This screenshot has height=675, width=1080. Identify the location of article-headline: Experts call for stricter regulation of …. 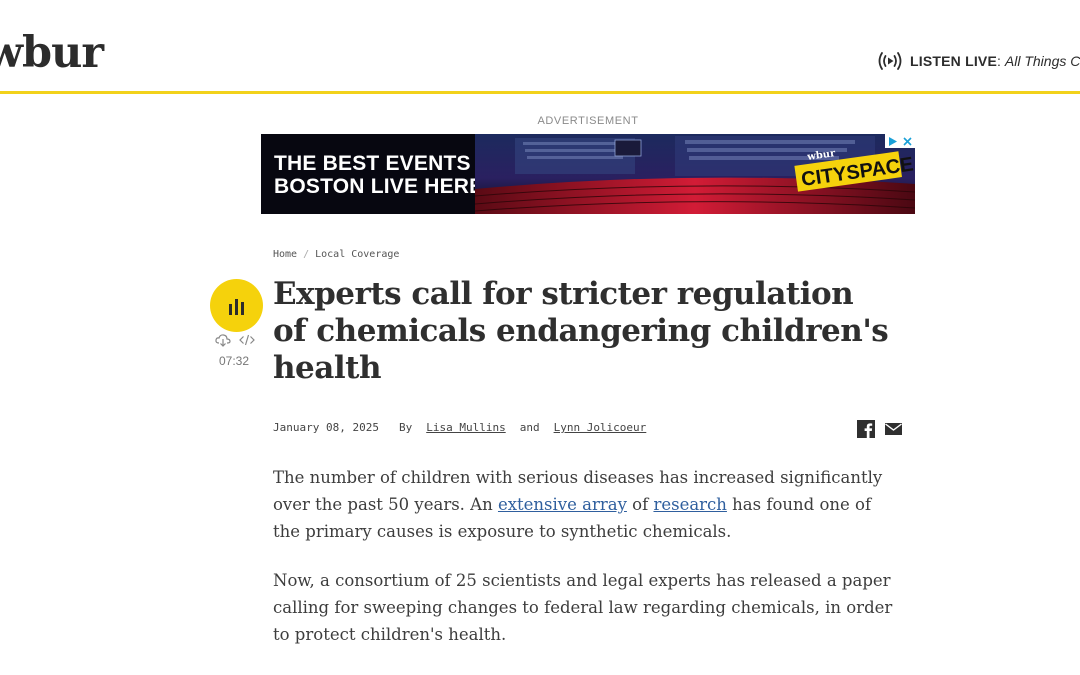
(581, 331).